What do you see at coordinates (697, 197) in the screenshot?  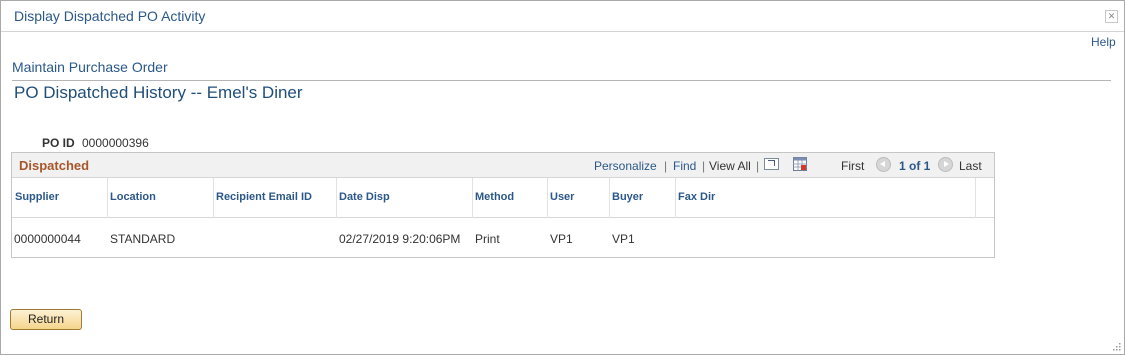 I see `col-fax-dir: Fax Dir` at bounding box center [697, 197].